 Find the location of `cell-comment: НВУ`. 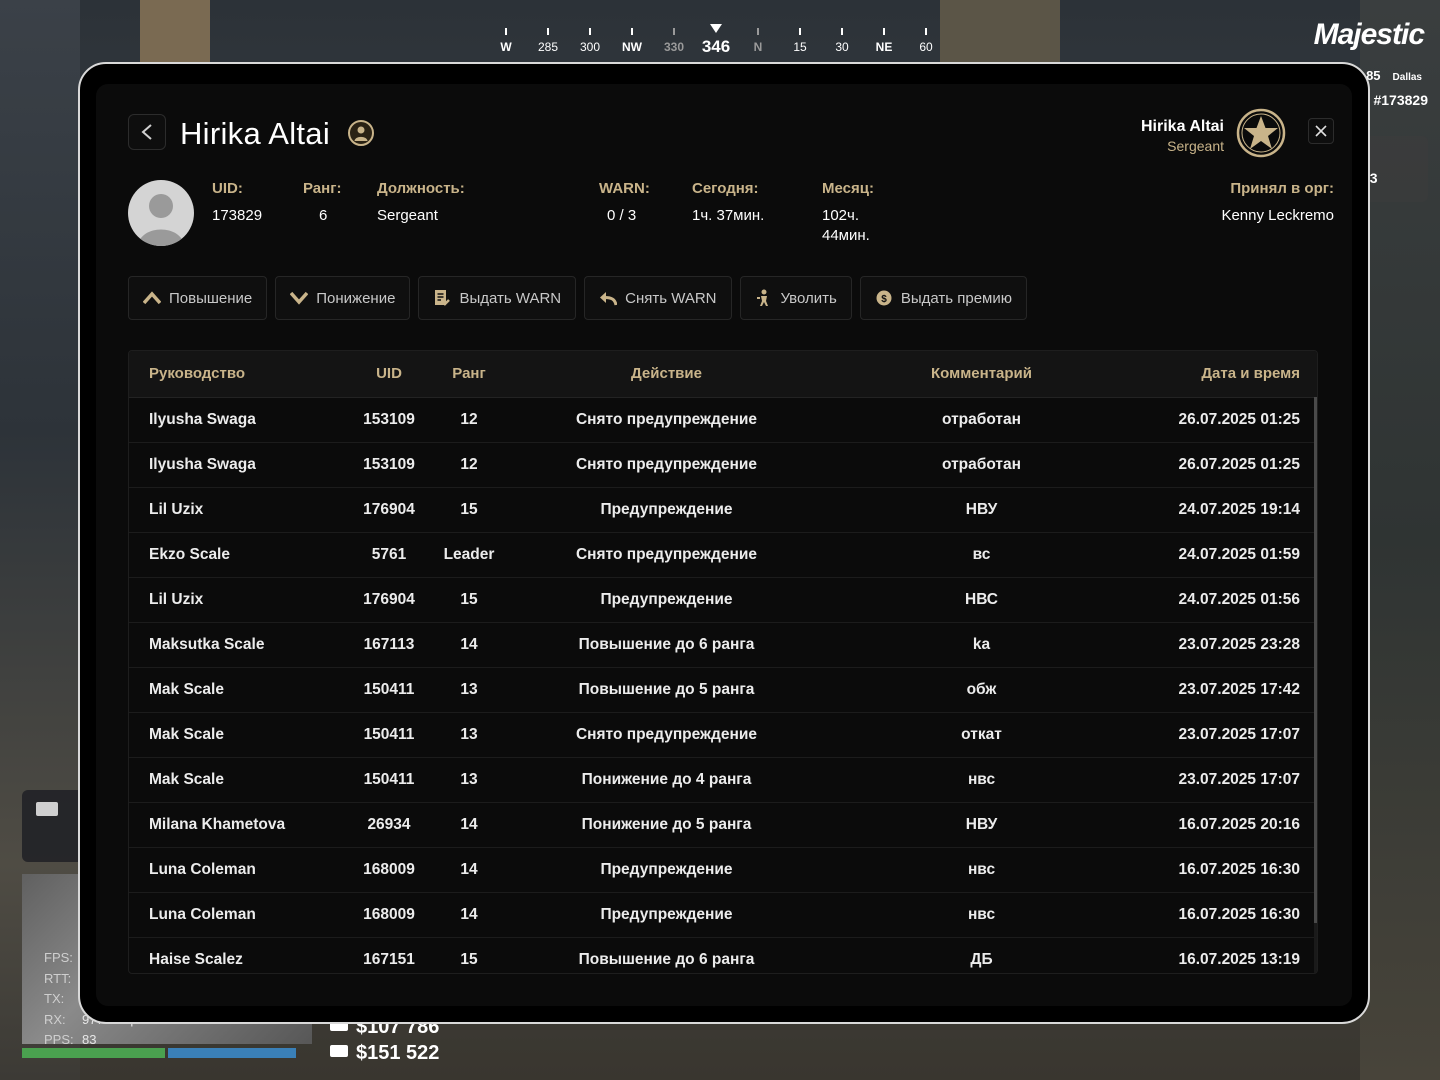

cell-comment: НВУ is located at coordinates (981, 510).